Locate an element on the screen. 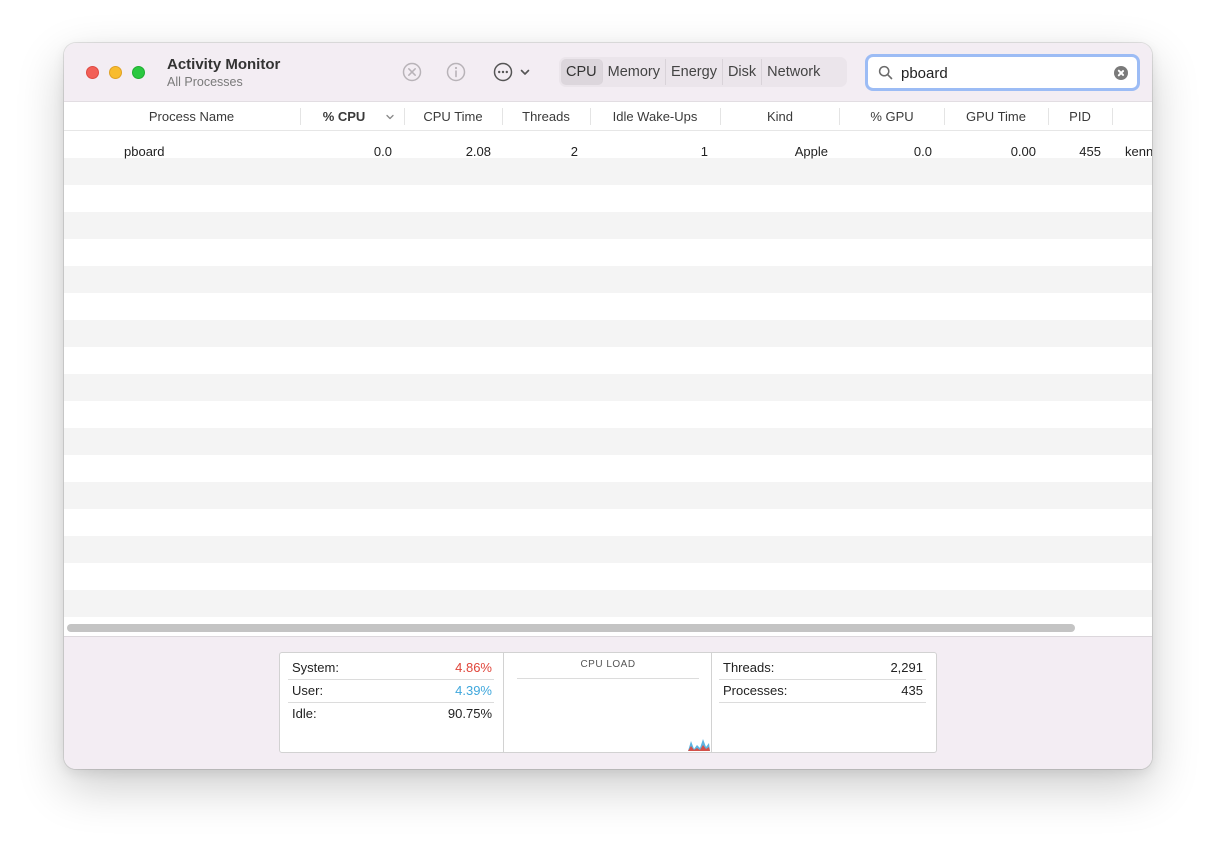  column-header-threads: Threads is located at coordinates (546, 116).